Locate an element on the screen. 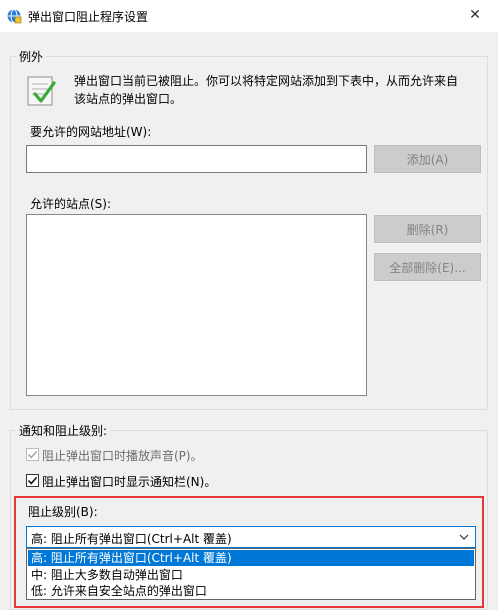 The width and height of the screenshot is (498, 610). blocking-level-selected-value: 高: 阻止所有弹出窗口(Ctrl+Alt 覆盖) is located at coordinates (131, 539).